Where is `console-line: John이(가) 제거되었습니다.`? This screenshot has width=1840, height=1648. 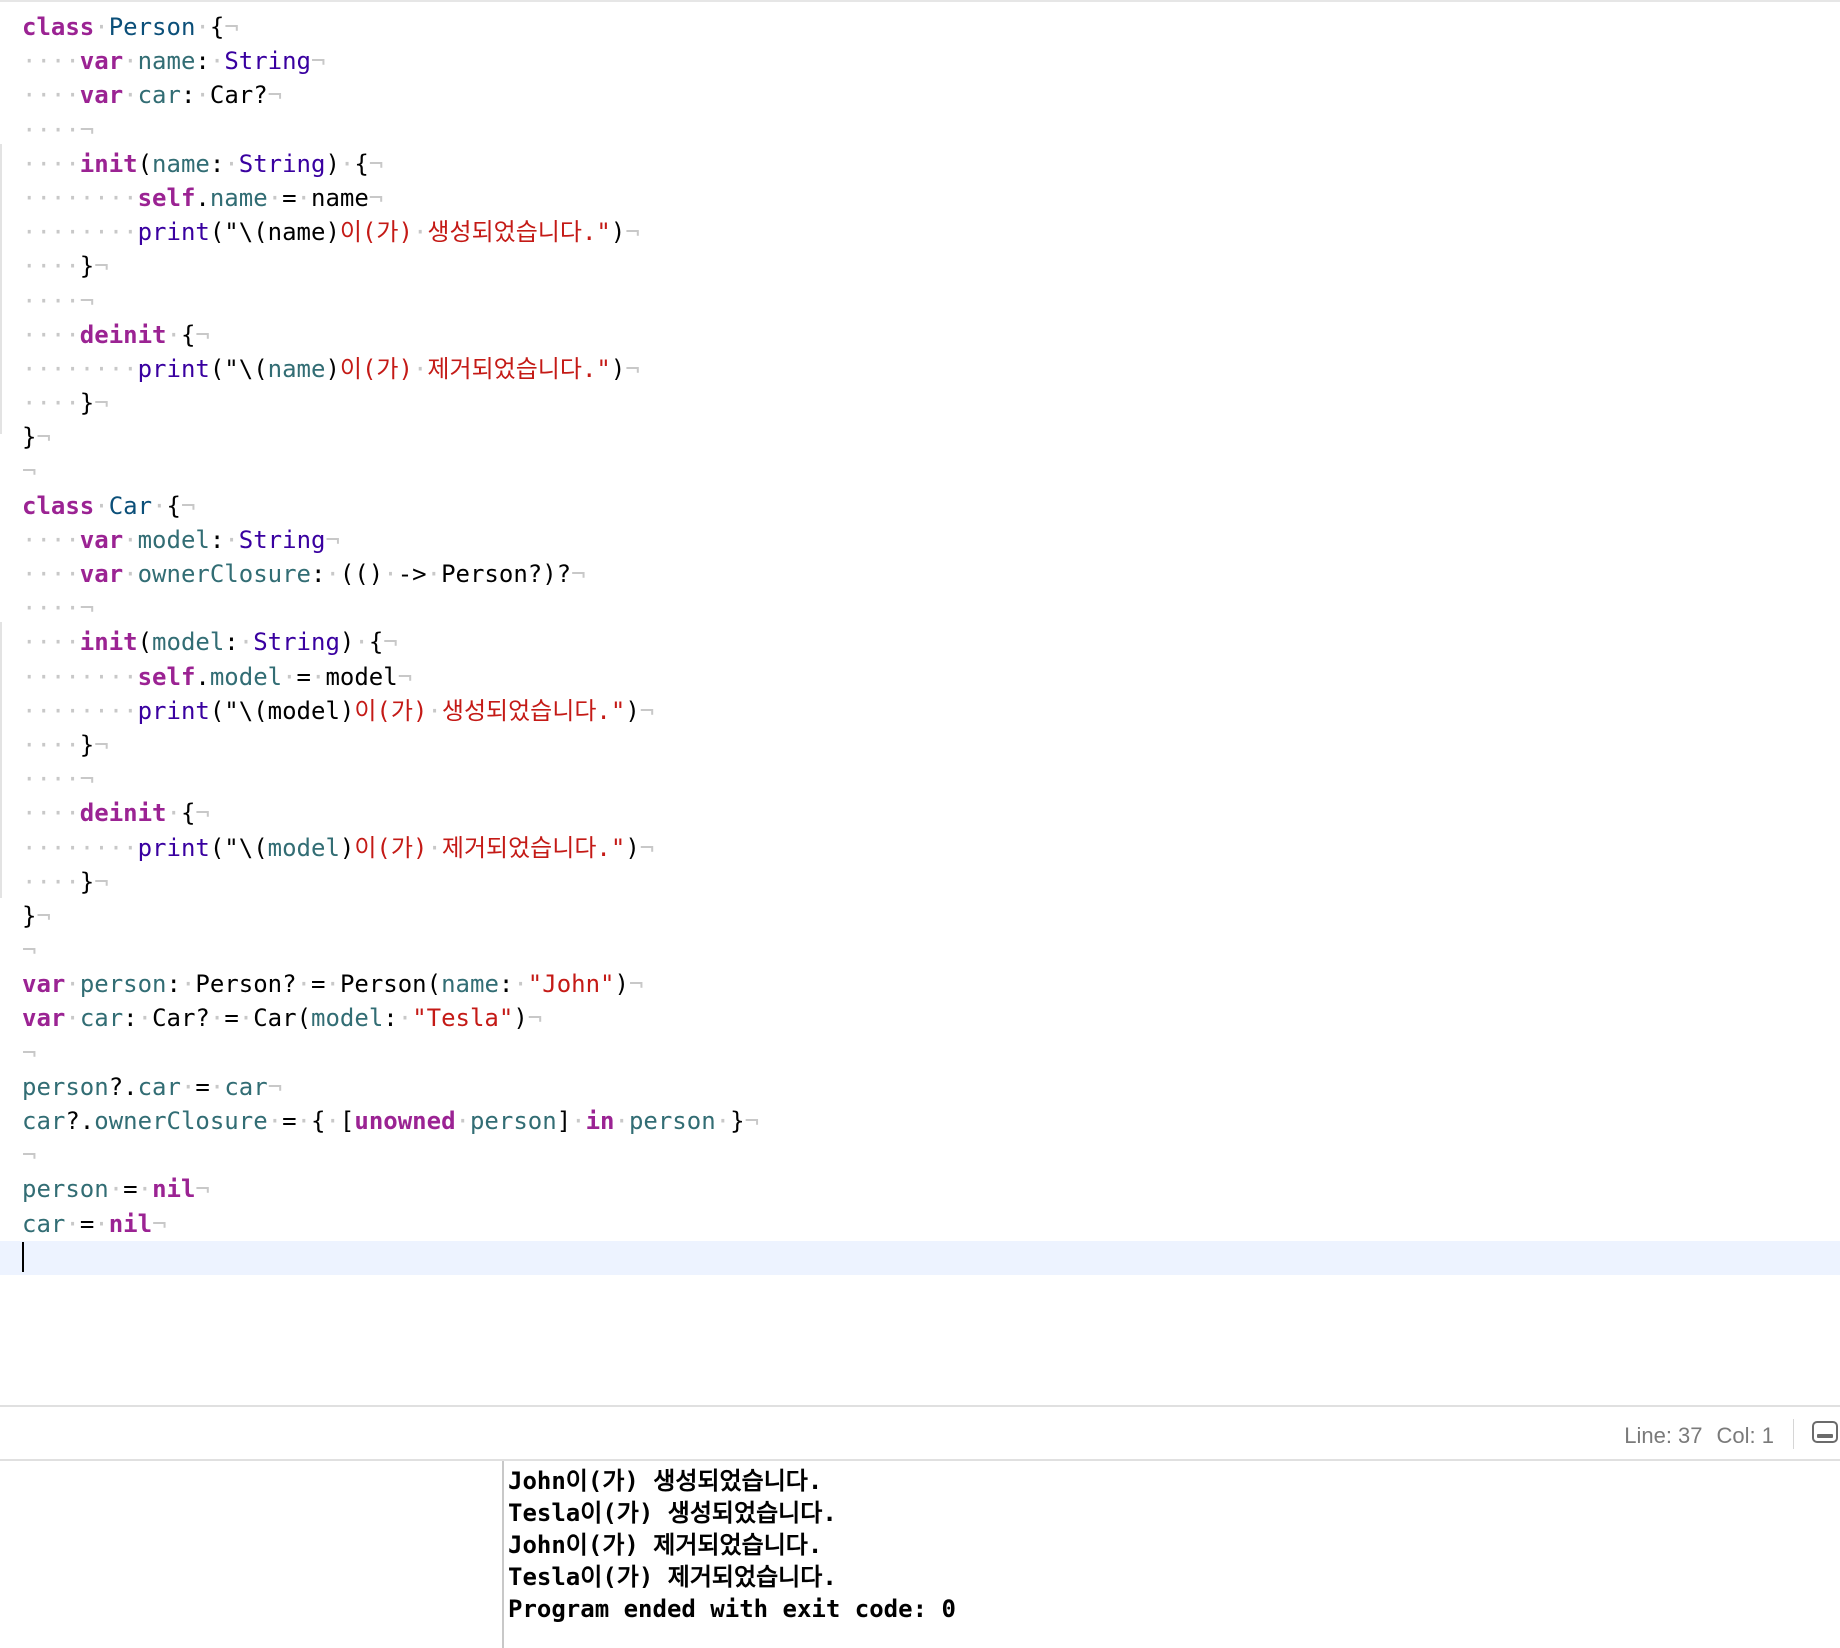 console-line: John이(가) 제거되었습니다. is located at coordinates (665, 1545).